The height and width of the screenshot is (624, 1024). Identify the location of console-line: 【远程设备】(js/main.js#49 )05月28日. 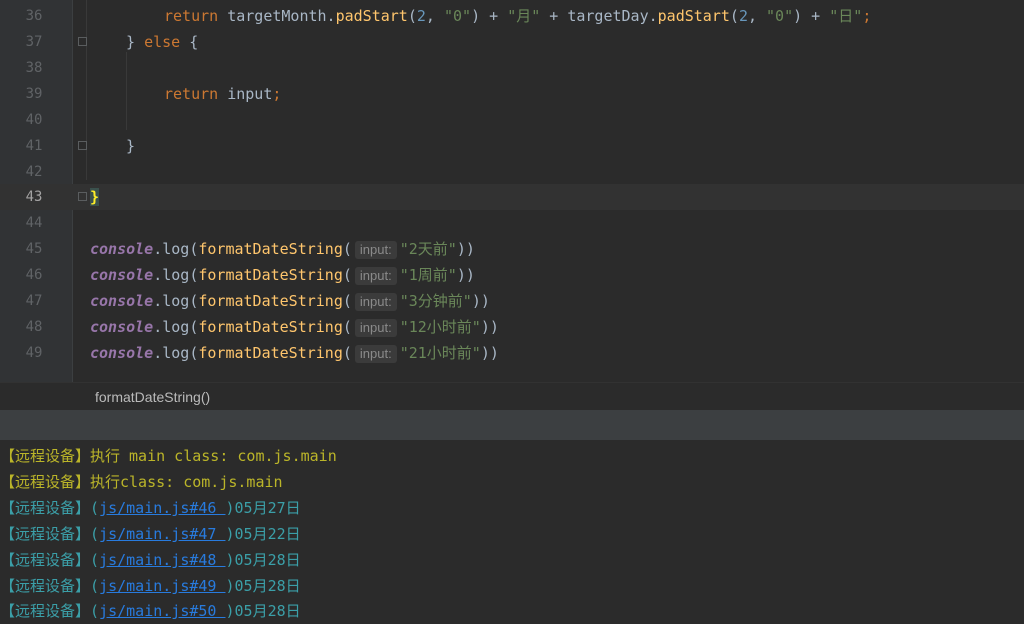
(150, 586).